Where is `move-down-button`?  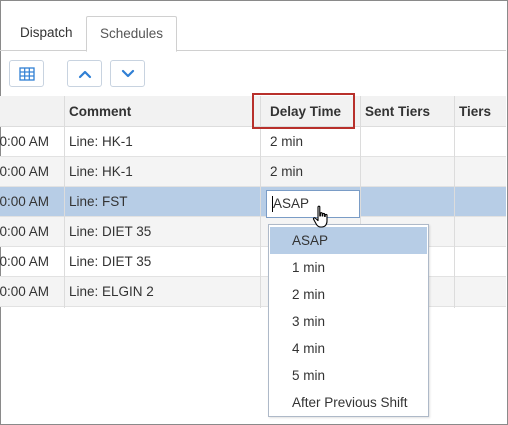 move-down-button is located at coordinates (127, 73).